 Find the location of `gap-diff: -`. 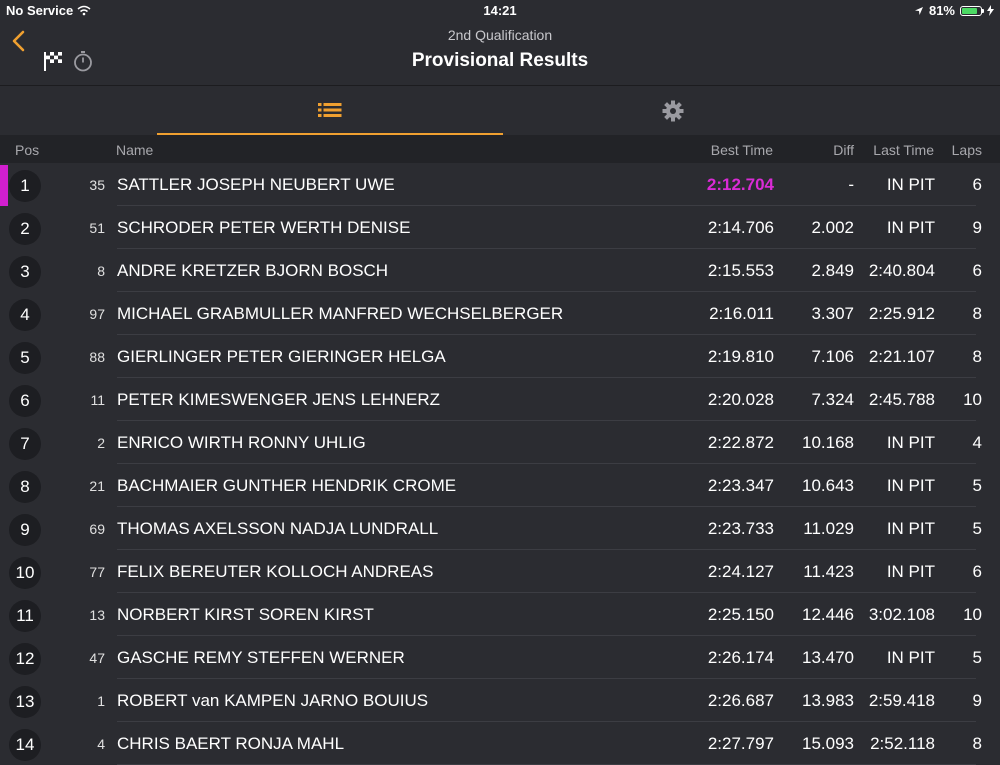

gap-diff: - is located at coordinates (851, 184).